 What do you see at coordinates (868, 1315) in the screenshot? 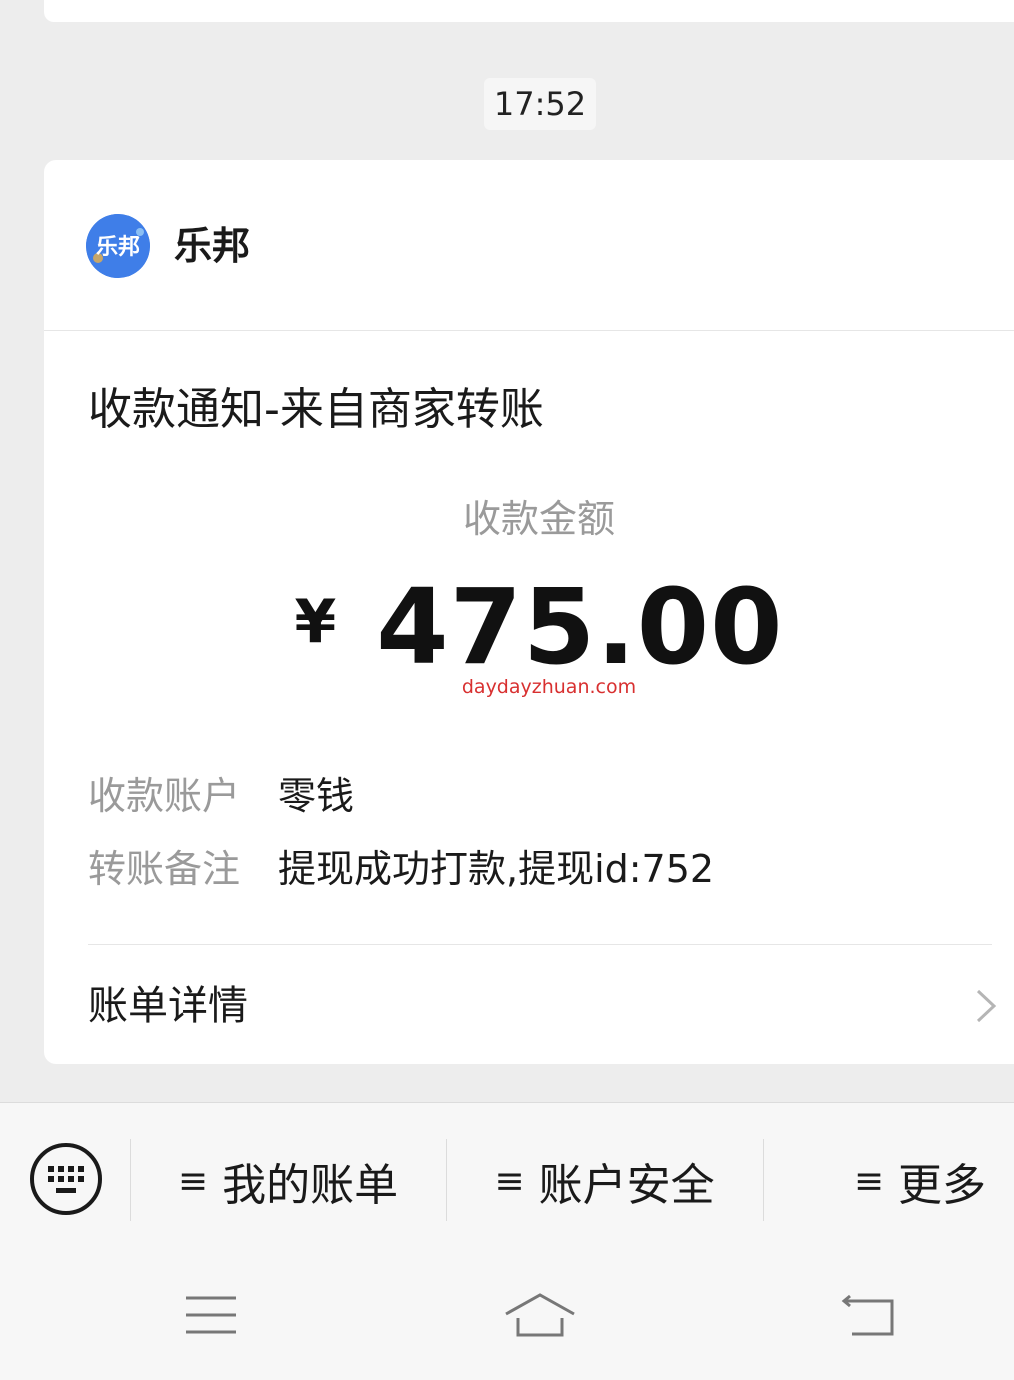
I see `back-icon` at bounding box center [868, 1315].